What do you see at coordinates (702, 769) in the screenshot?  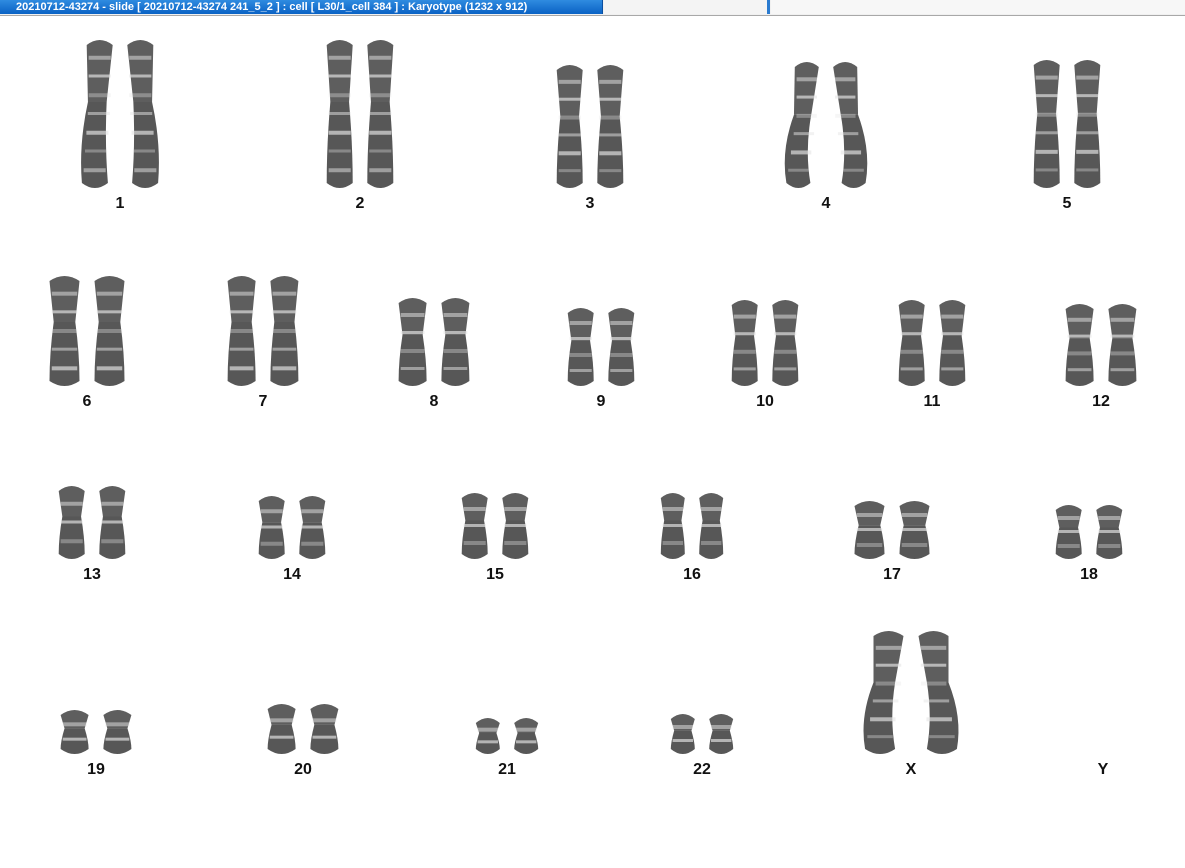 I see `chromosome-label: 22` at bounding box center [702, 769].